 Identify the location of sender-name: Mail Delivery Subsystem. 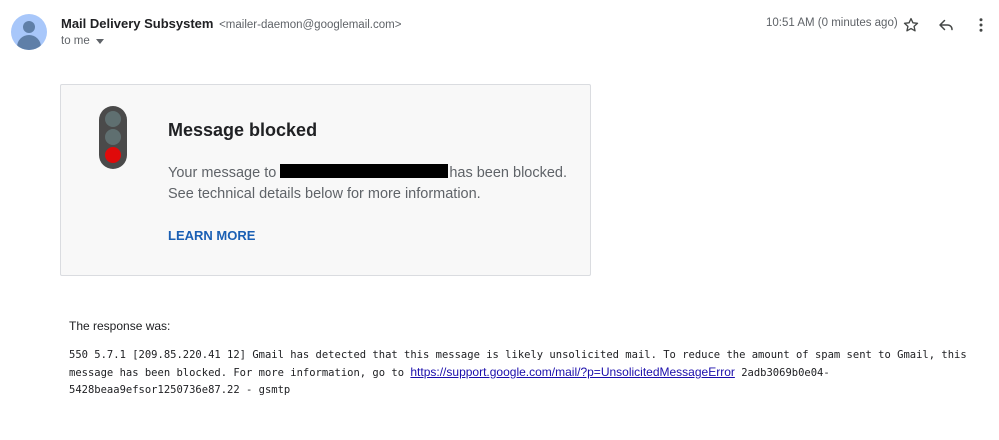
(137, 23).